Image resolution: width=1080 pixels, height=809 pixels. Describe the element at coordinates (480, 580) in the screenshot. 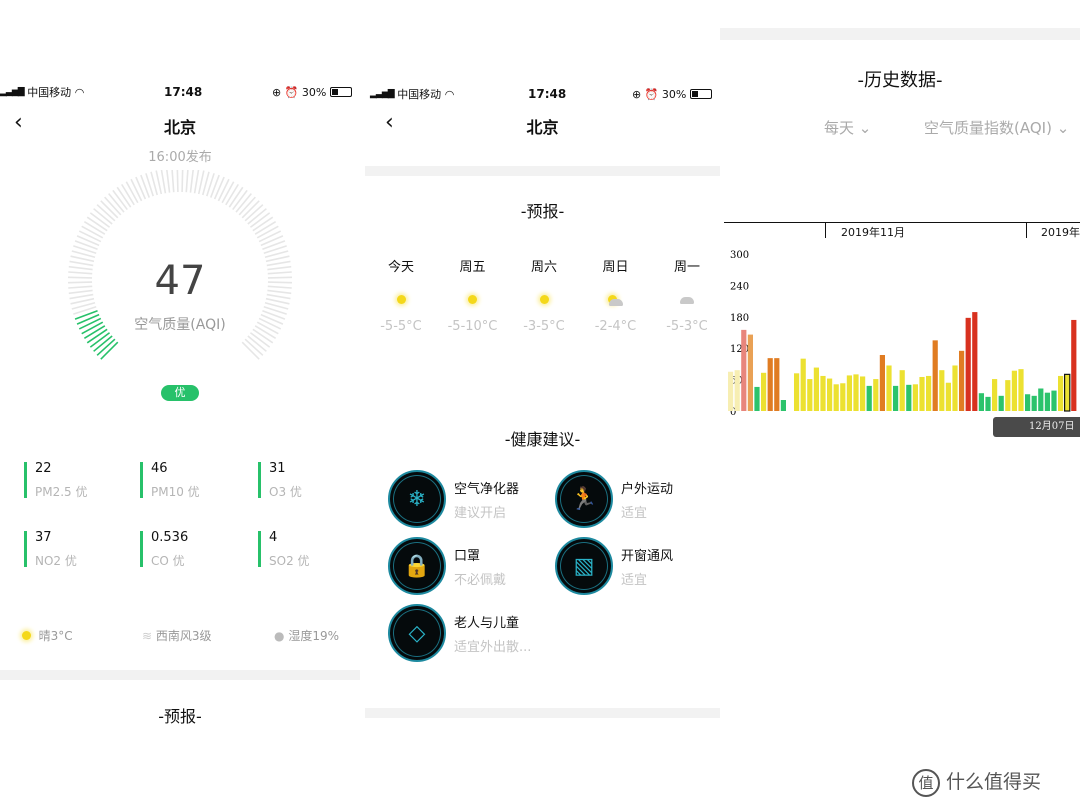

I see `advice-desc: 不必佩戴` at that location.